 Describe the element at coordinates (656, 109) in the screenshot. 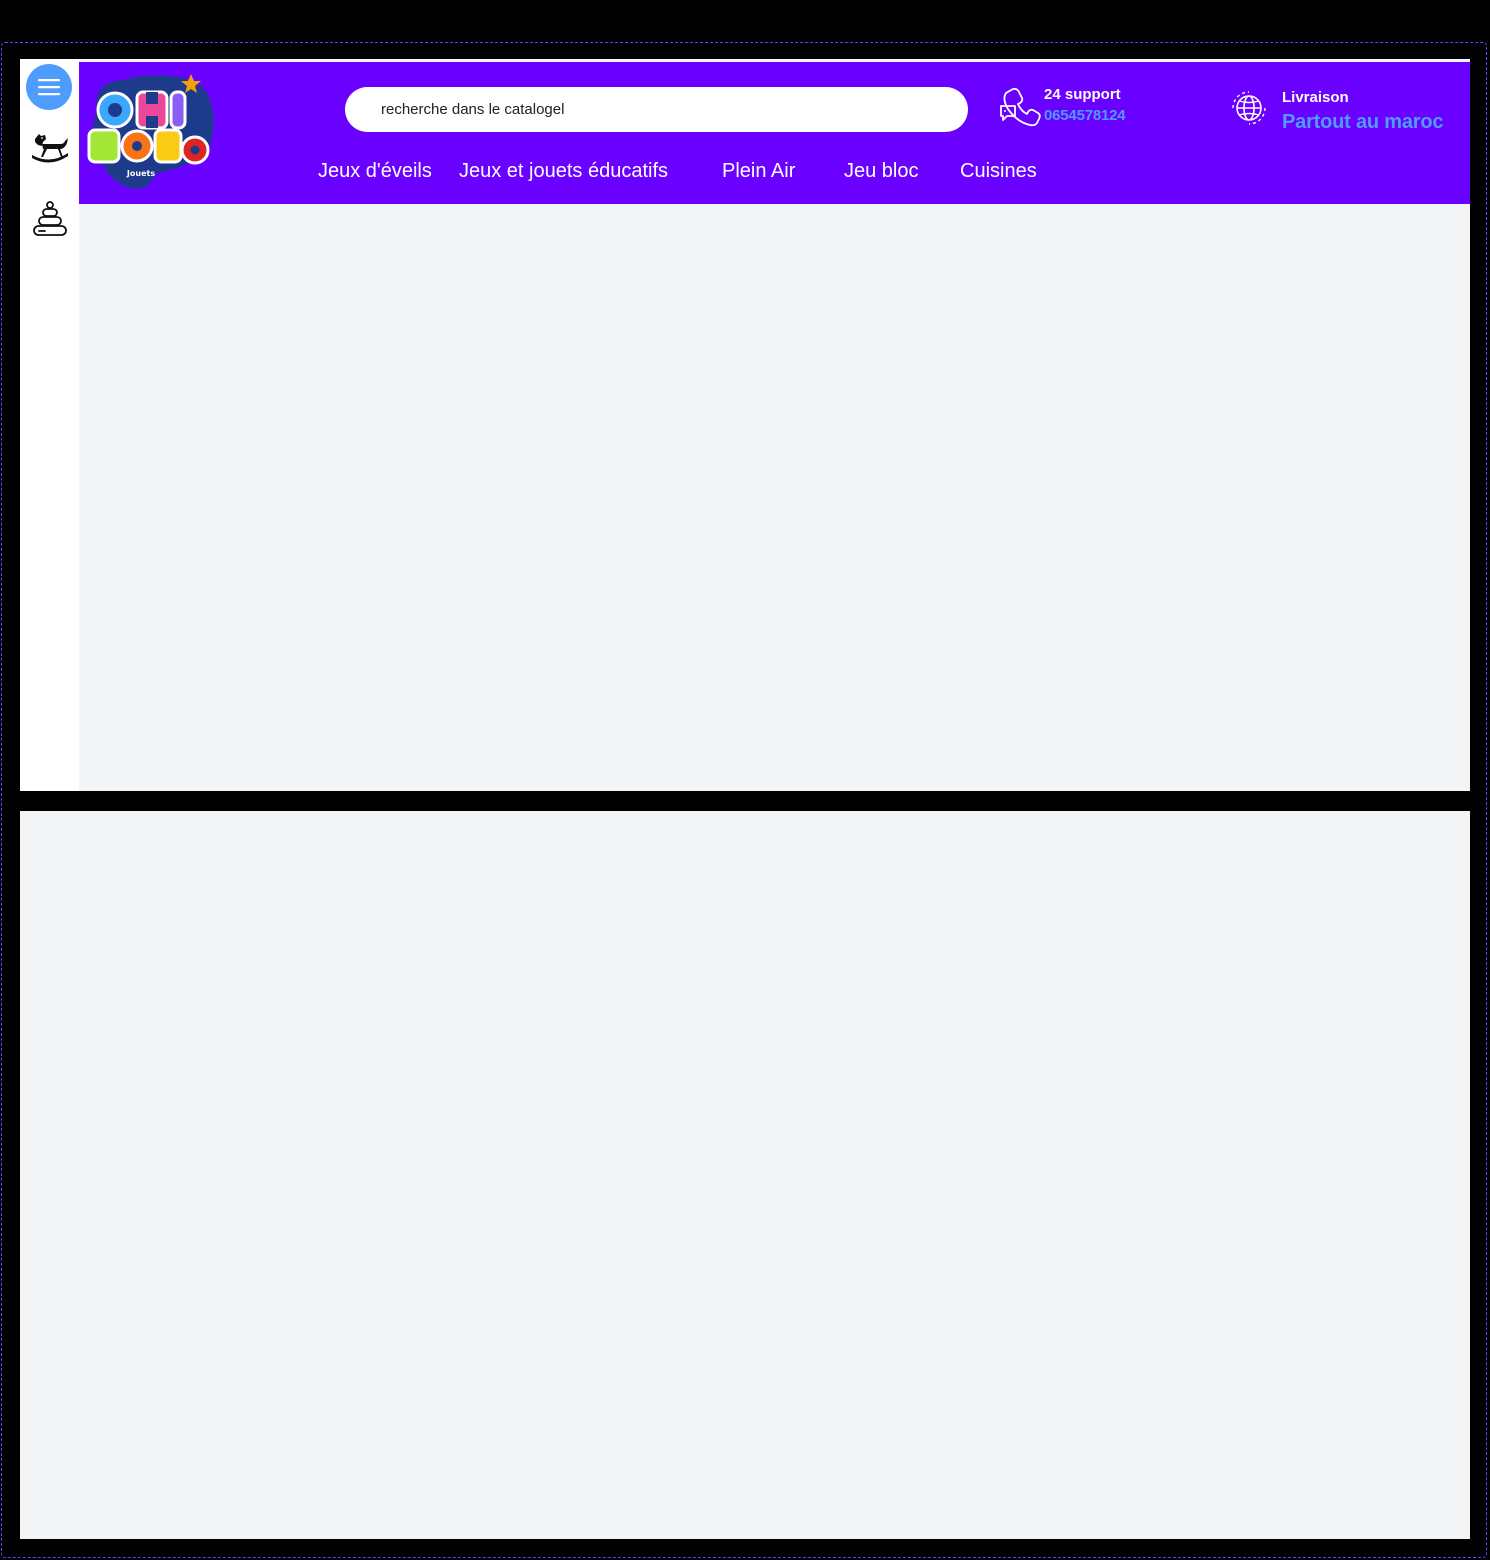

I see `search-input: recherche dans le catalogel` at that location.